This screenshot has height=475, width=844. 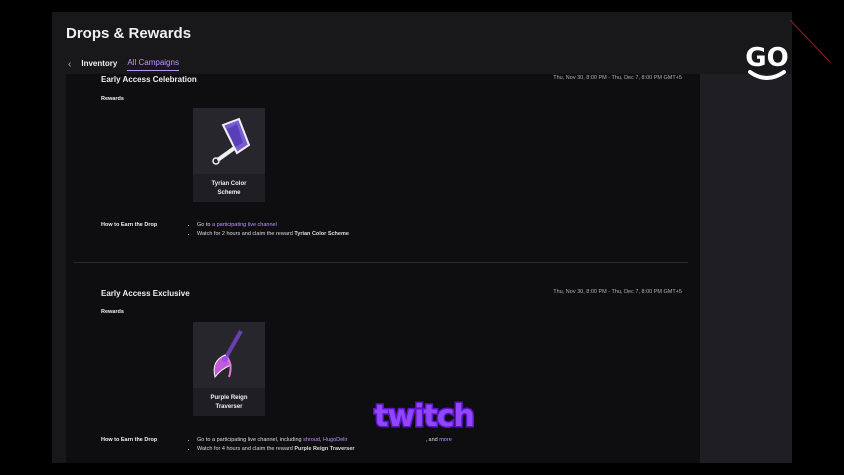 I want to click on reward-card: Purple Reign Traverser, so click(x=229, y=369).